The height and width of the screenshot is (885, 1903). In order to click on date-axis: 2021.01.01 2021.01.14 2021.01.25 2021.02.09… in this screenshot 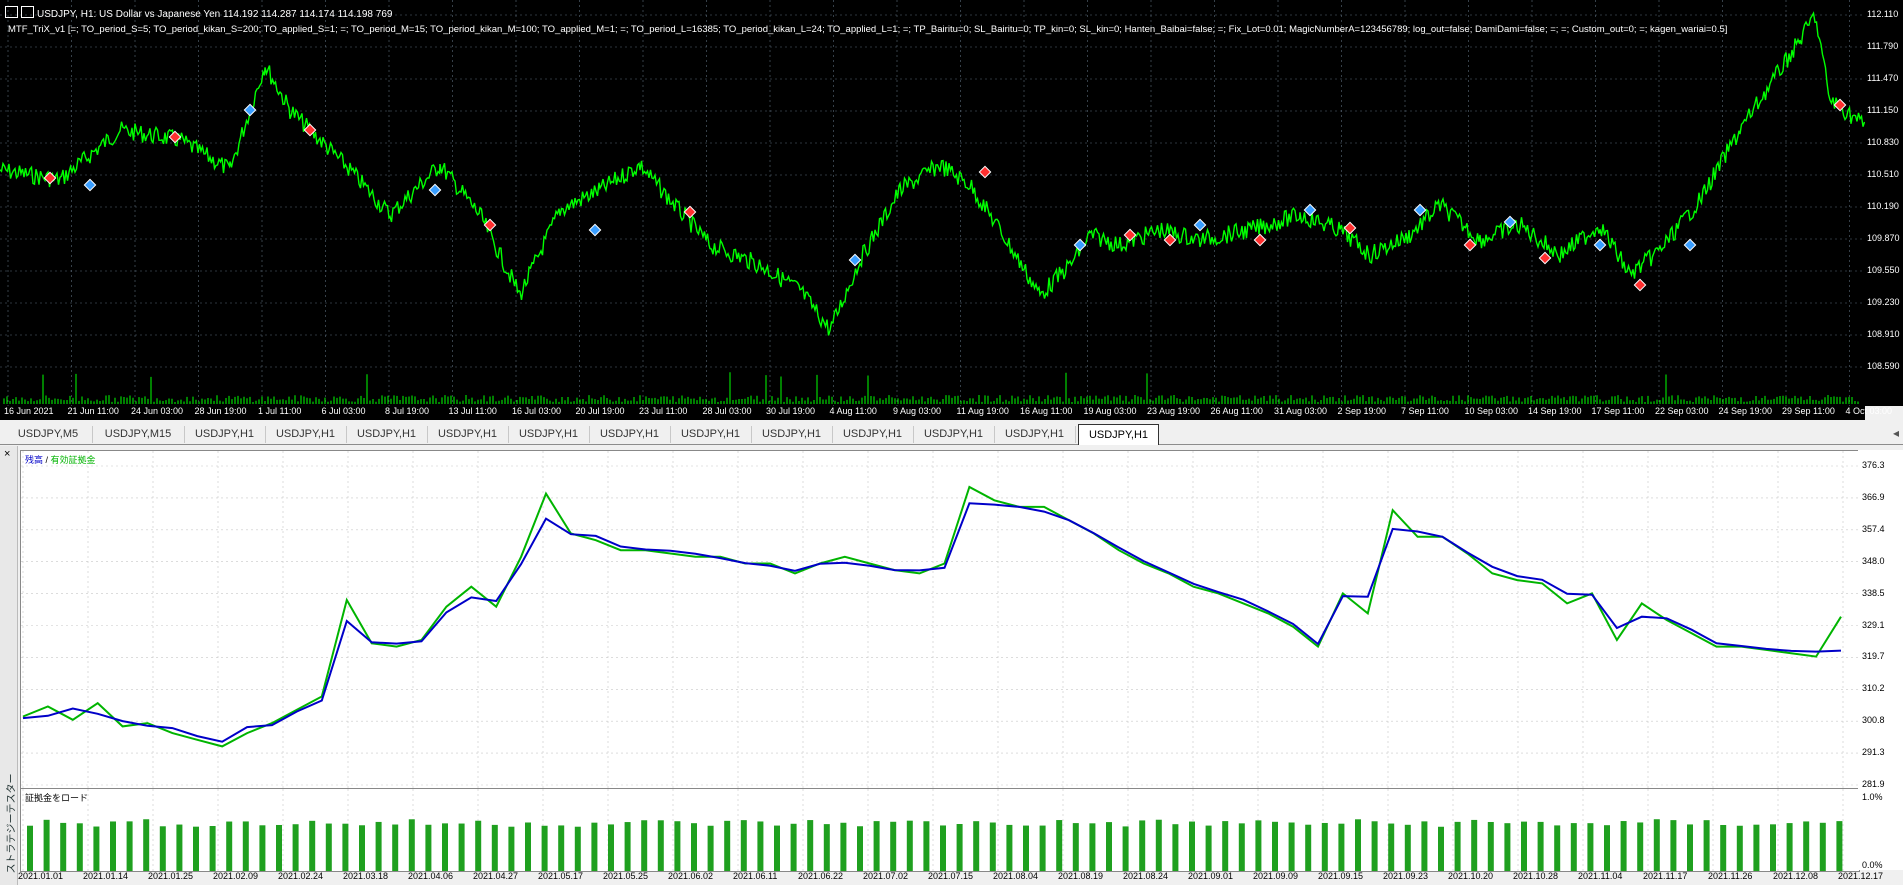, I will do `click(950, 877)`.